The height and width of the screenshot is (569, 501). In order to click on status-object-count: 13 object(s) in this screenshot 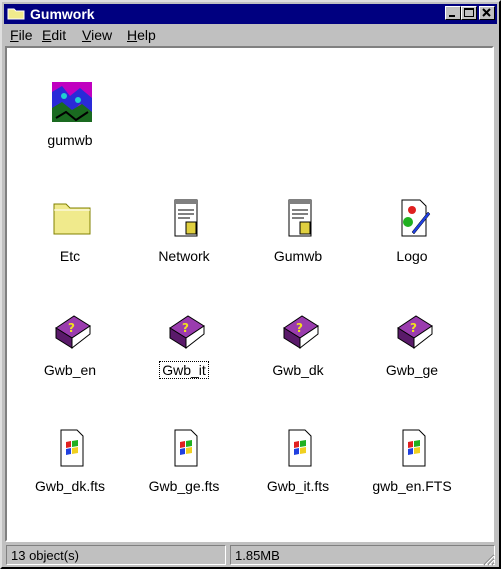, I will do `click(116, 555)`.